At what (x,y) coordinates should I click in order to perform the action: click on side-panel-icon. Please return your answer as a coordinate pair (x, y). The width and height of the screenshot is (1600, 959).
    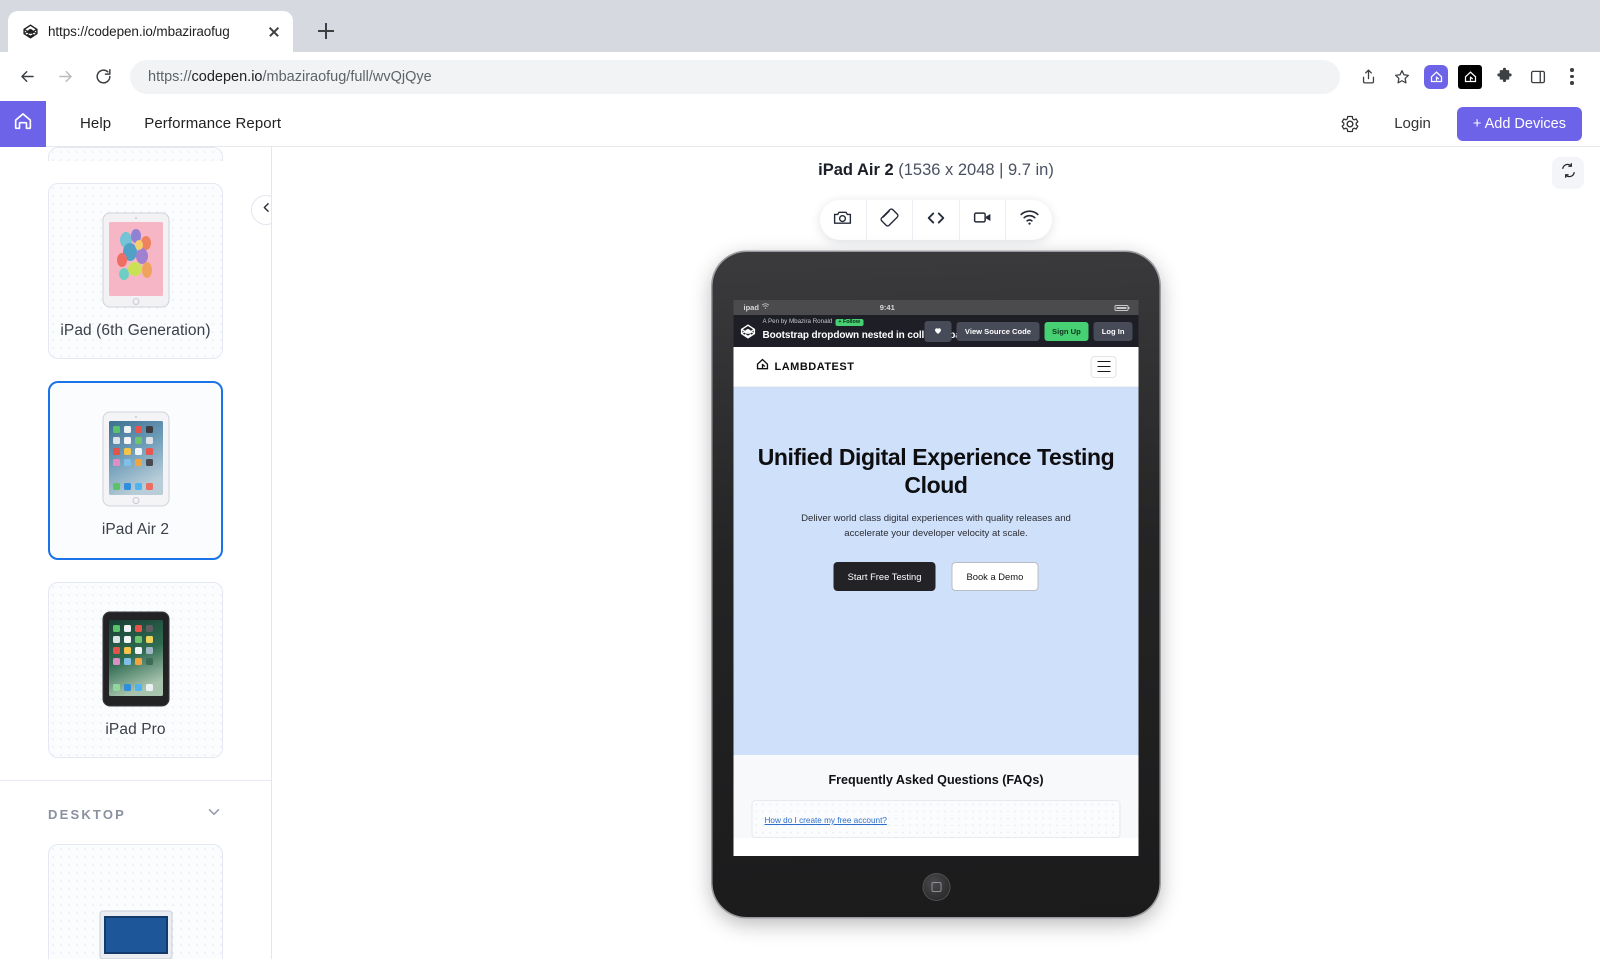
    Looking at the image, I should click on (1538, 77).